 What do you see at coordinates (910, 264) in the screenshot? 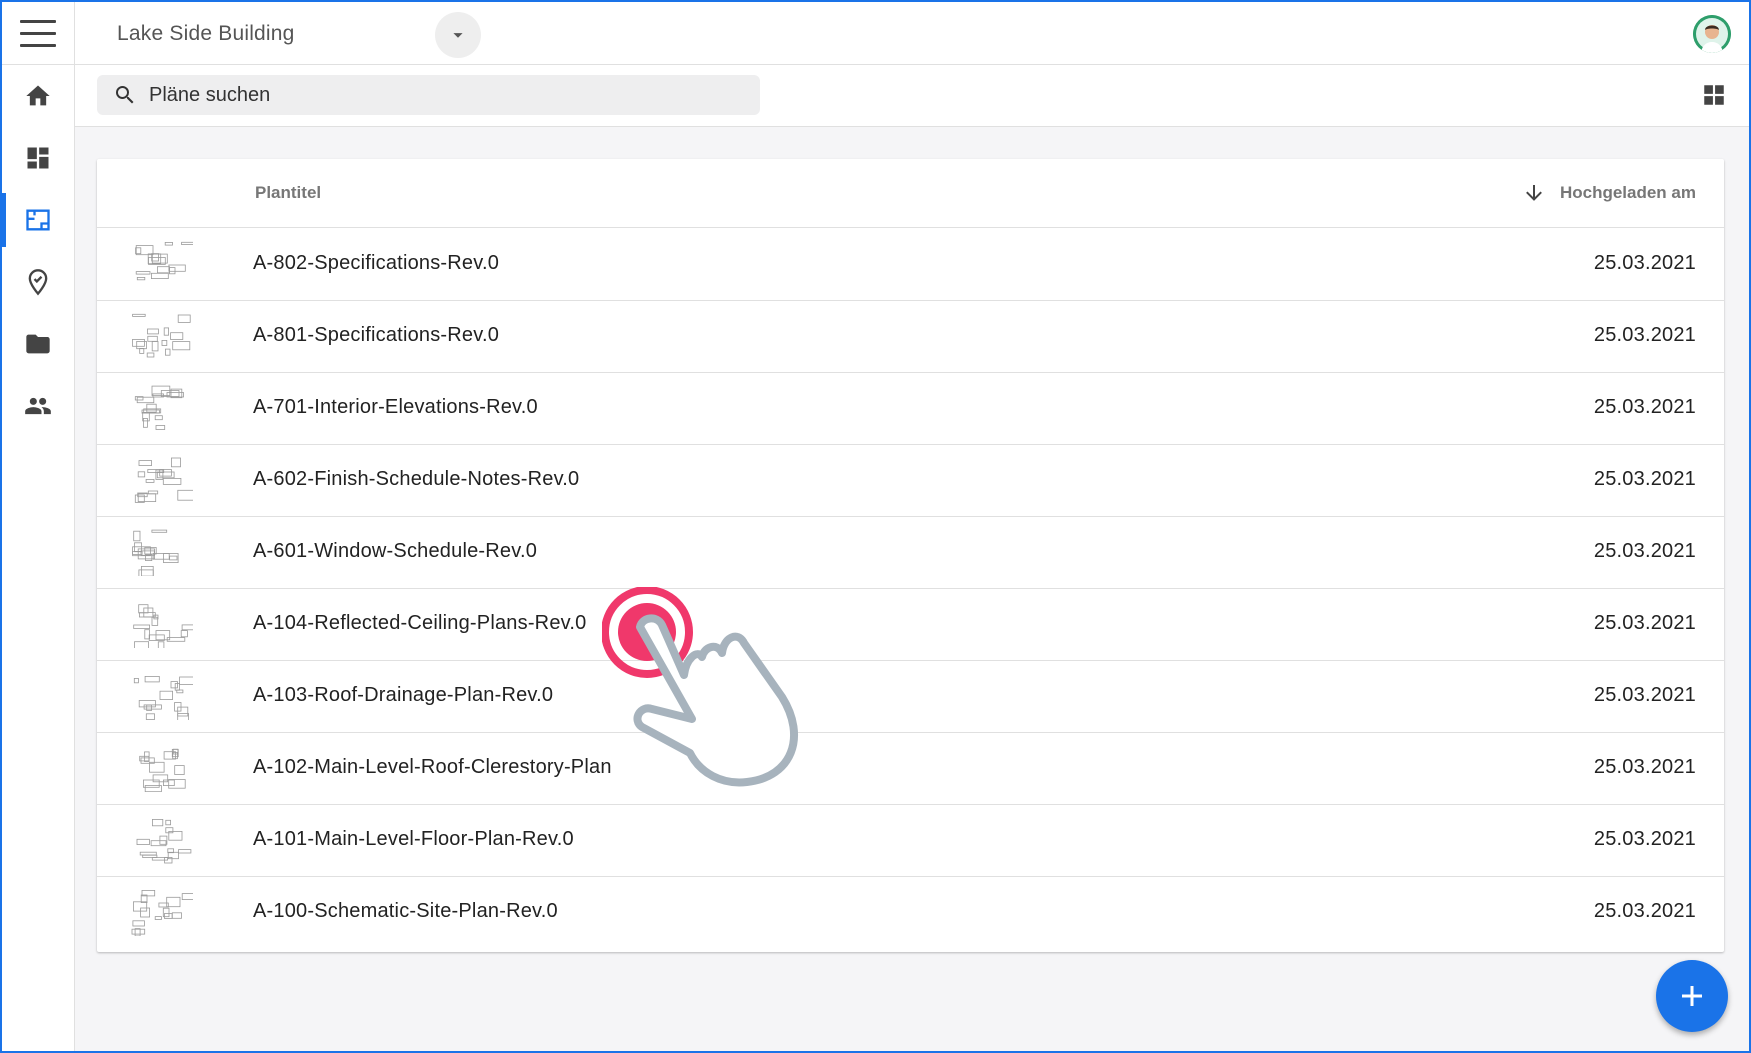
I see `table-row: A-802-Specifications-Rev.0 25.03.2021` at bounding box center [910, 264].